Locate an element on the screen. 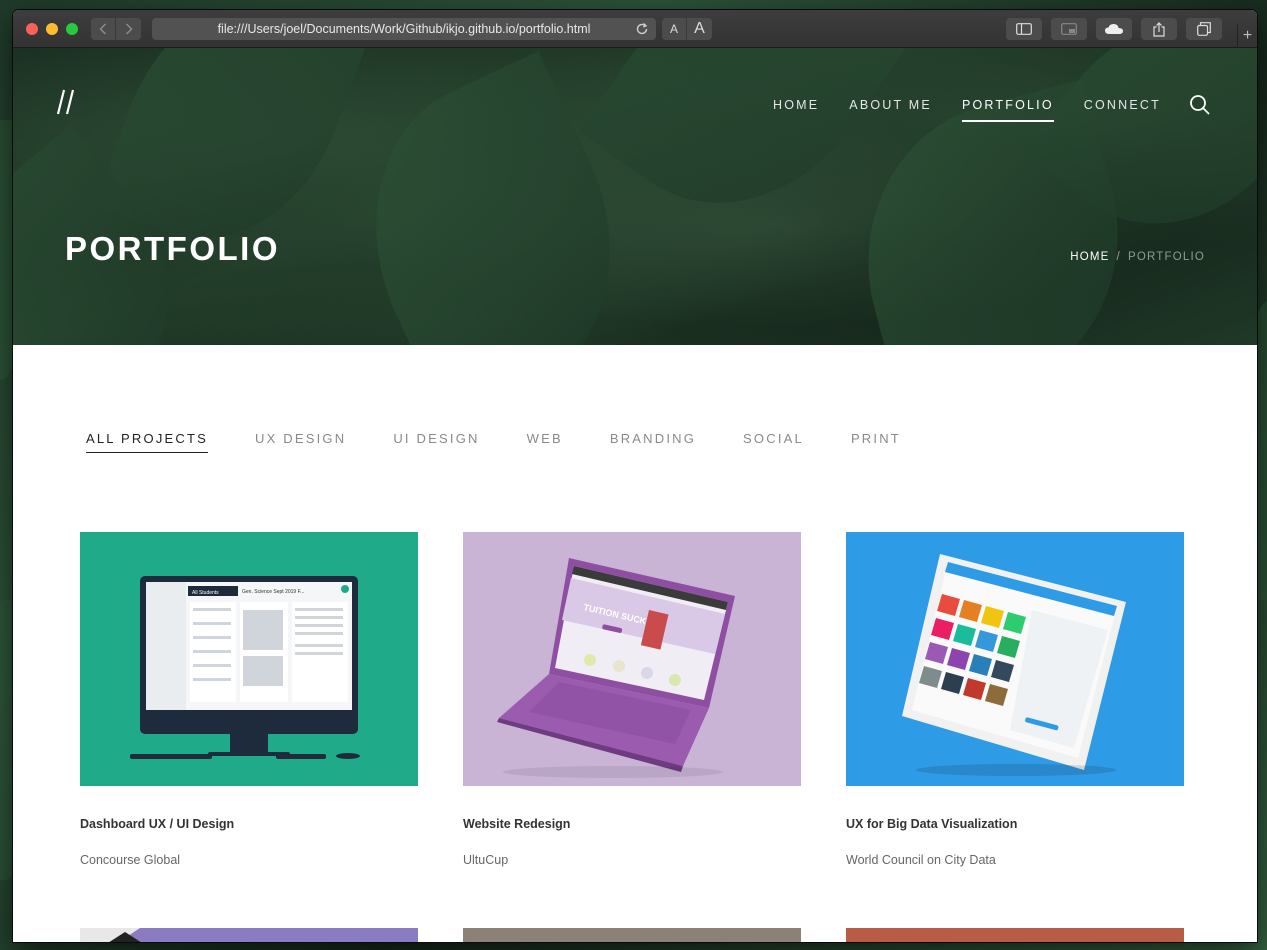 The image size is (1267, 950). filter-ux-design: UX DESIGN is located at coordinates (300, 442).